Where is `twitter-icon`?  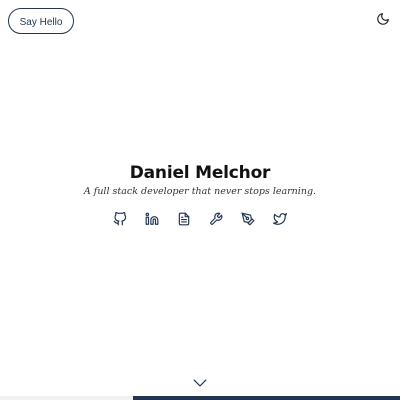
twitter-icon is located at coordinates (280, 219).